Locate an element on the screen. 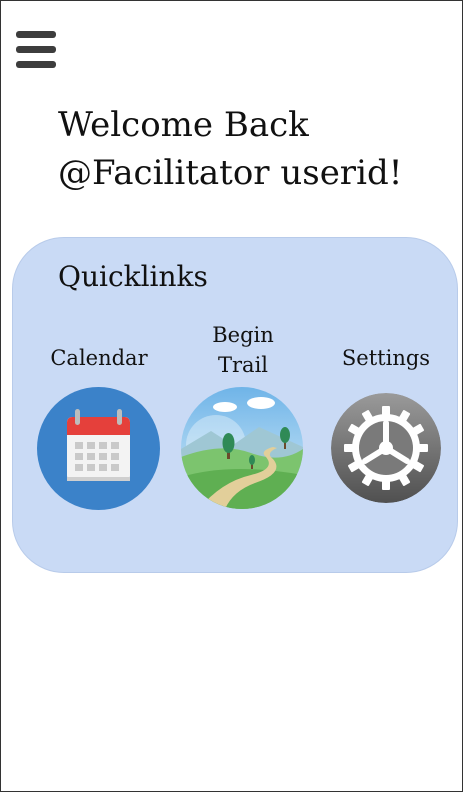  calendar-icon is located at coordinates (98, 448).